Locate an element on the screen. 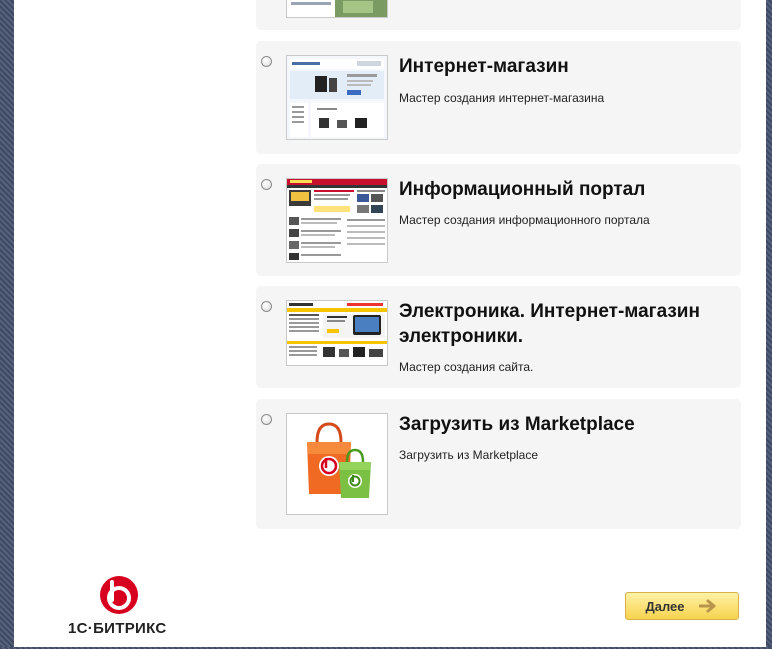 This screenshot has width=772, height=649. template-thumbnail is located at coordinates (337, 9).